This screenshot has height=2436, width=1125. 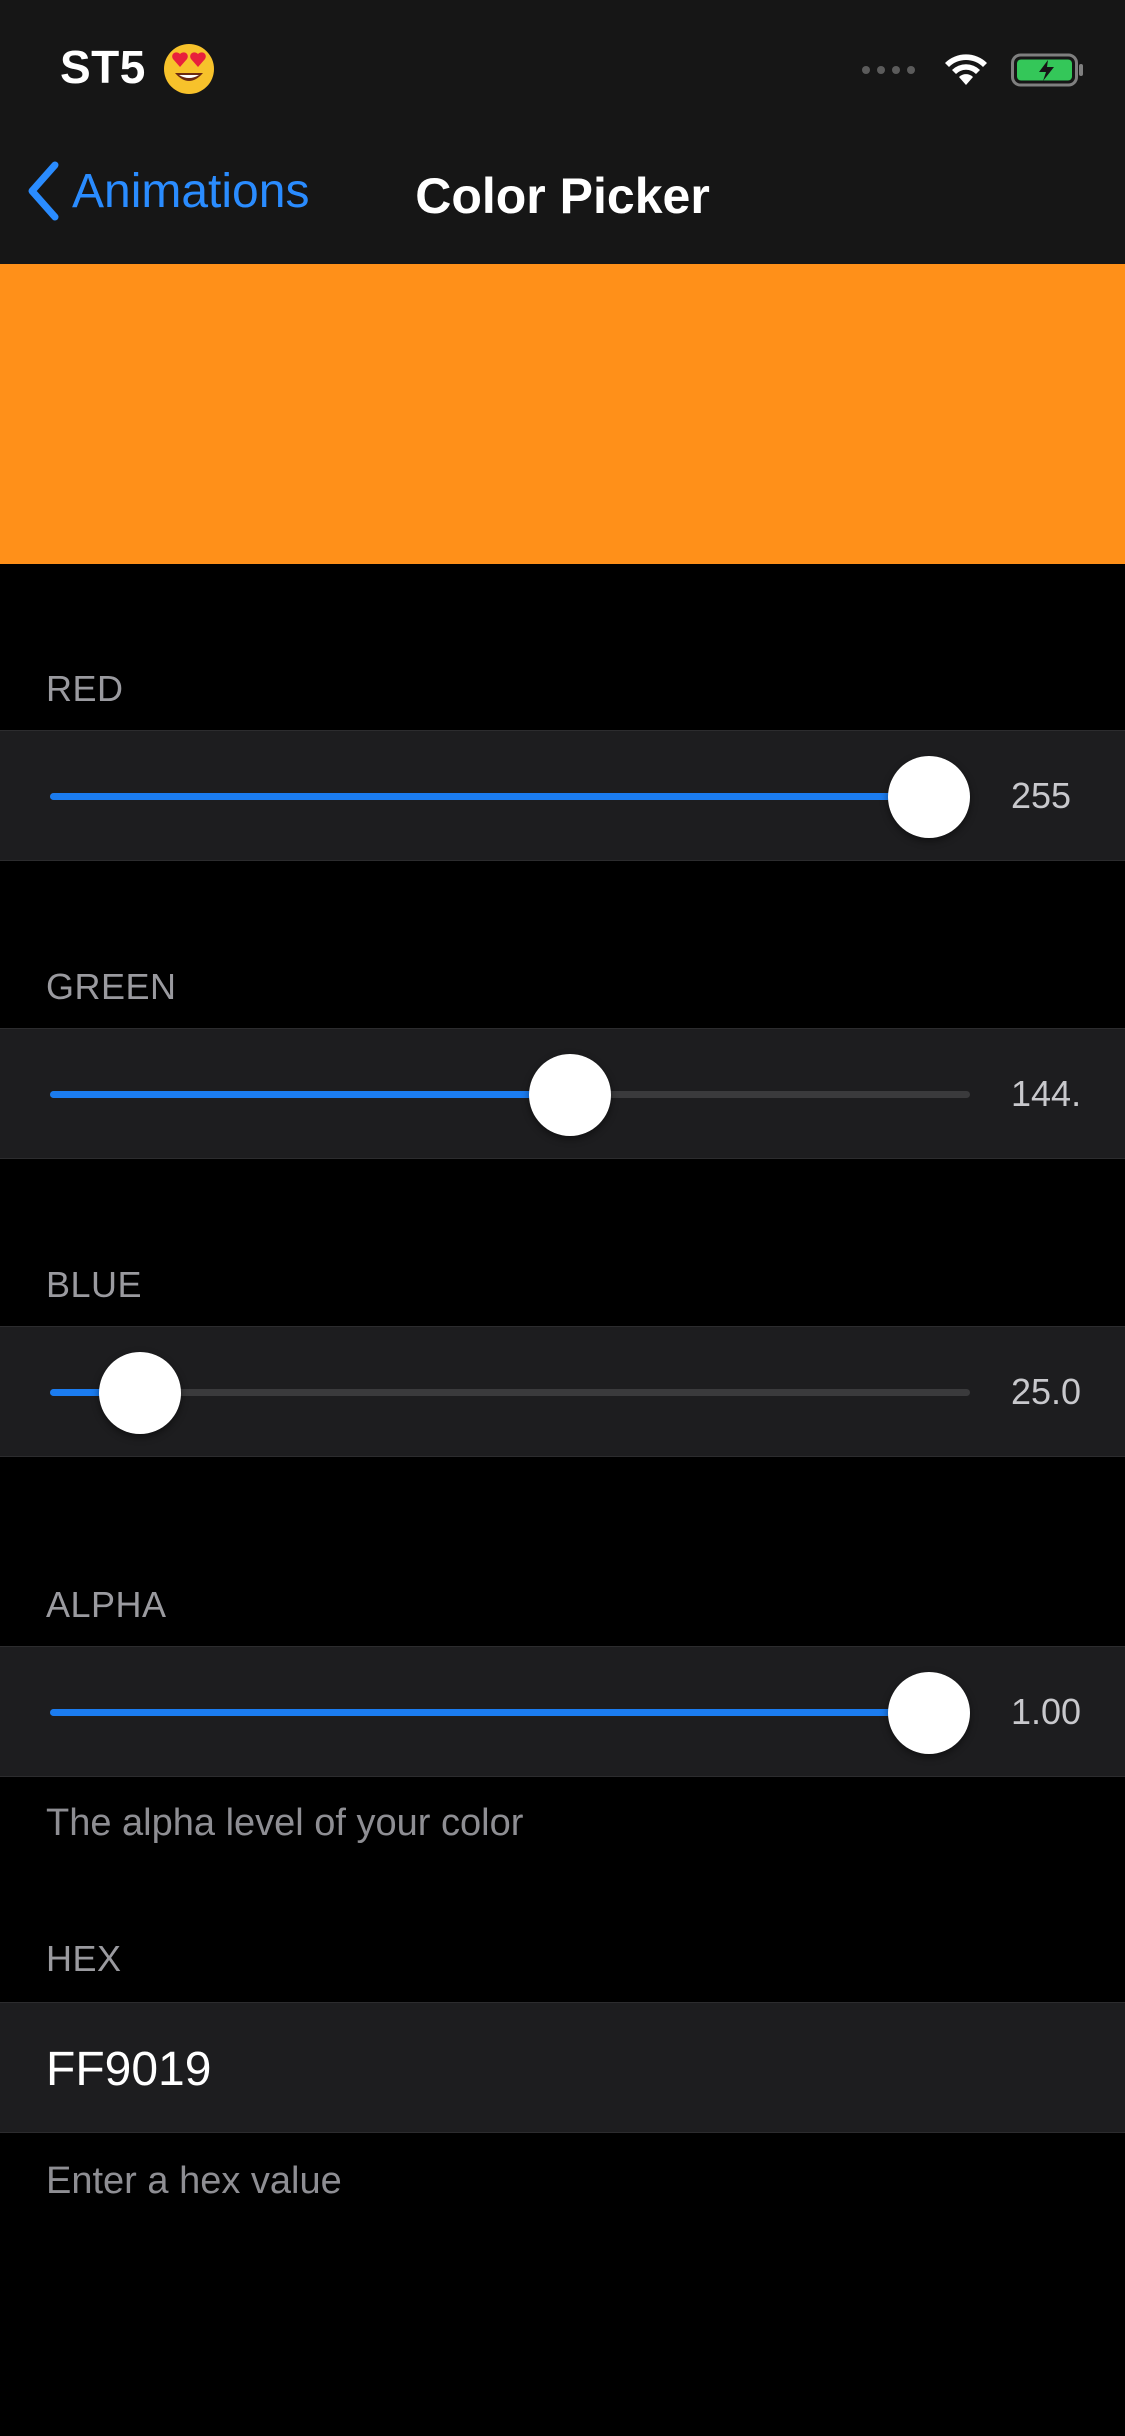 What do you see at coordinates (84, 1958) in the screenshot?
I see `hex-section-header: HEX` at bounding box center [84, 1958].